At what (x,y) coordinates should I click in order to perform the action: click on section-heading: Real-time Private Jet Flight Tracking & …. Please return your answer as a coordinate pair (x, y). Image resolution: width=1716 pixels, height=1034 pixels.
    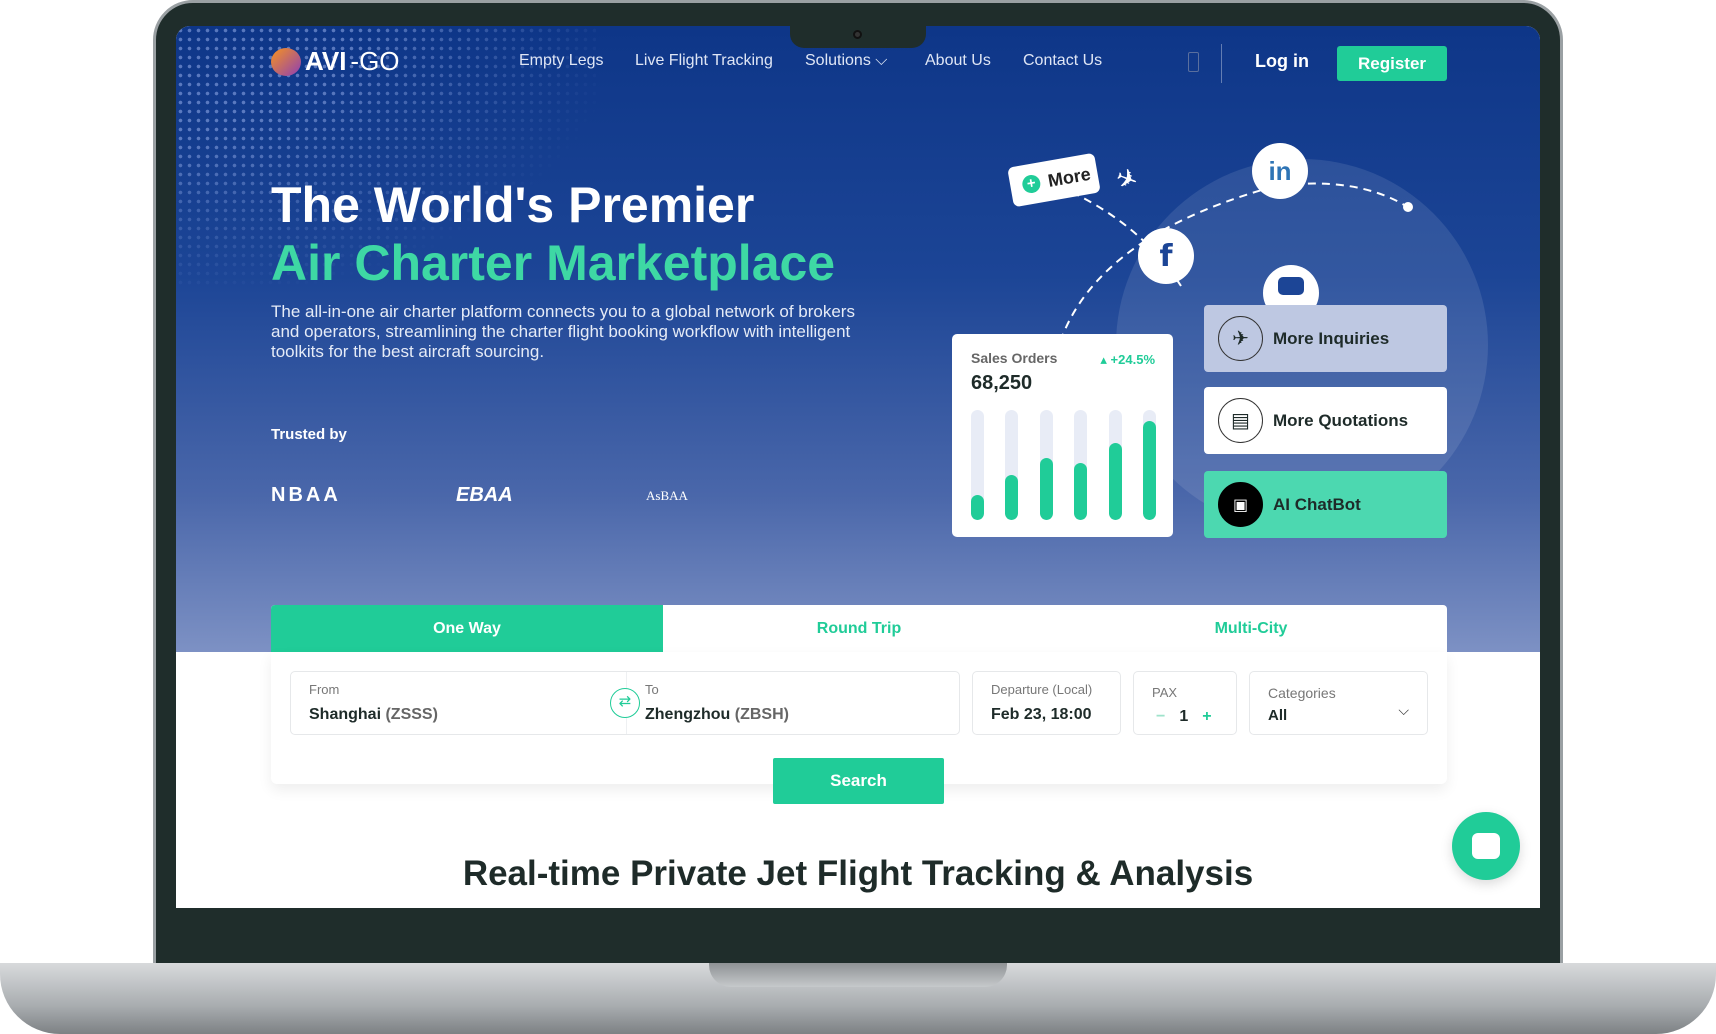
    Looking at the image, I should click on (858, 873).